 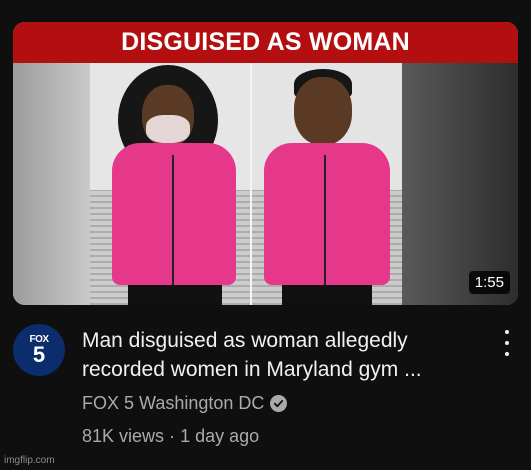 I want to click on photo-right-panel, so click(x=460, y=184).